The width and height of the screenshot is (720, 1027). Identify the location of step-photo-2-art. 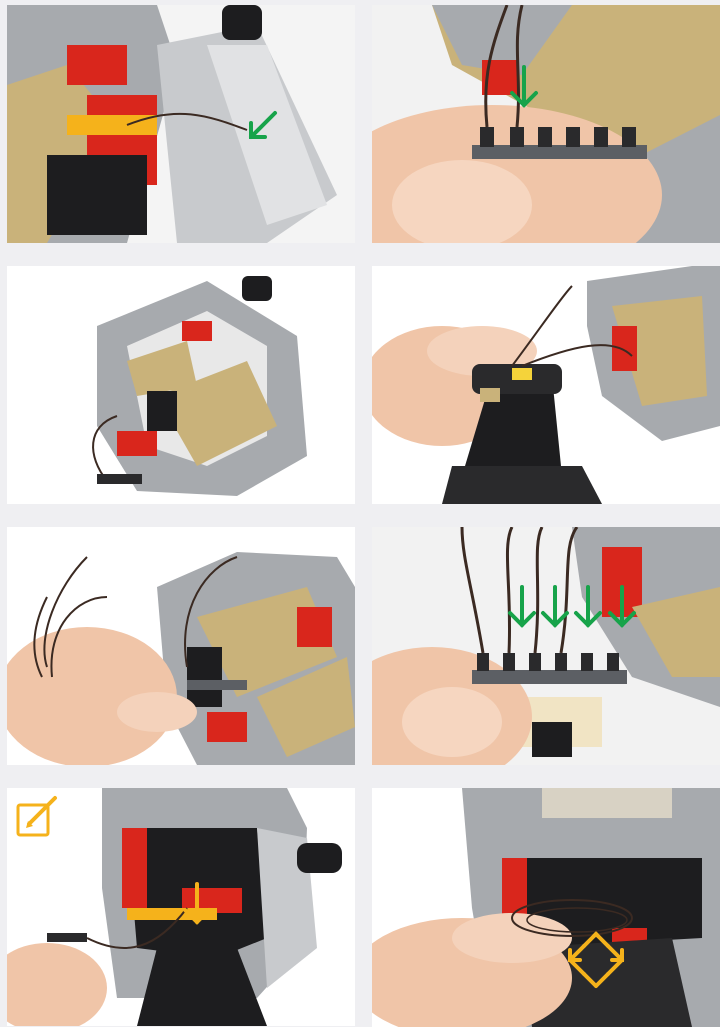
(546, 124).